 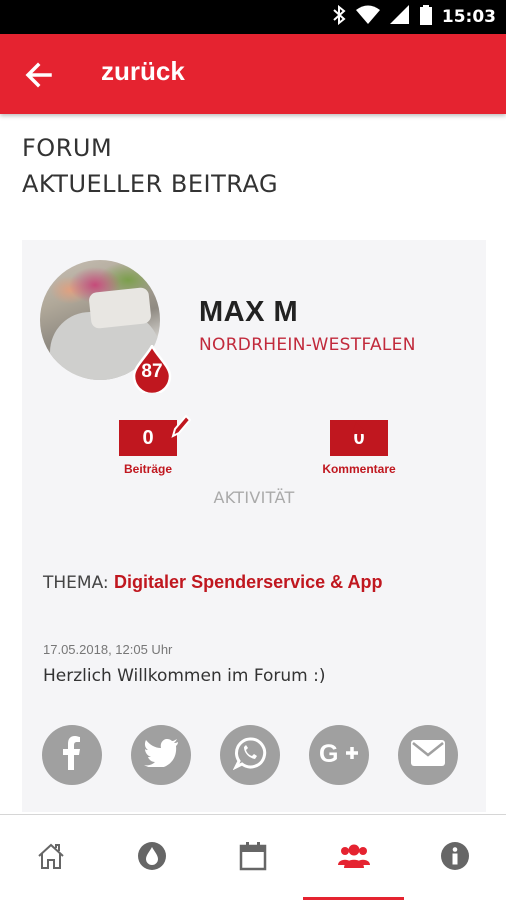 What do you see at coordinates (79, 583) in the screenshot?
I see `topic-prefix: THEMA:` at bounding box center [79, 583].